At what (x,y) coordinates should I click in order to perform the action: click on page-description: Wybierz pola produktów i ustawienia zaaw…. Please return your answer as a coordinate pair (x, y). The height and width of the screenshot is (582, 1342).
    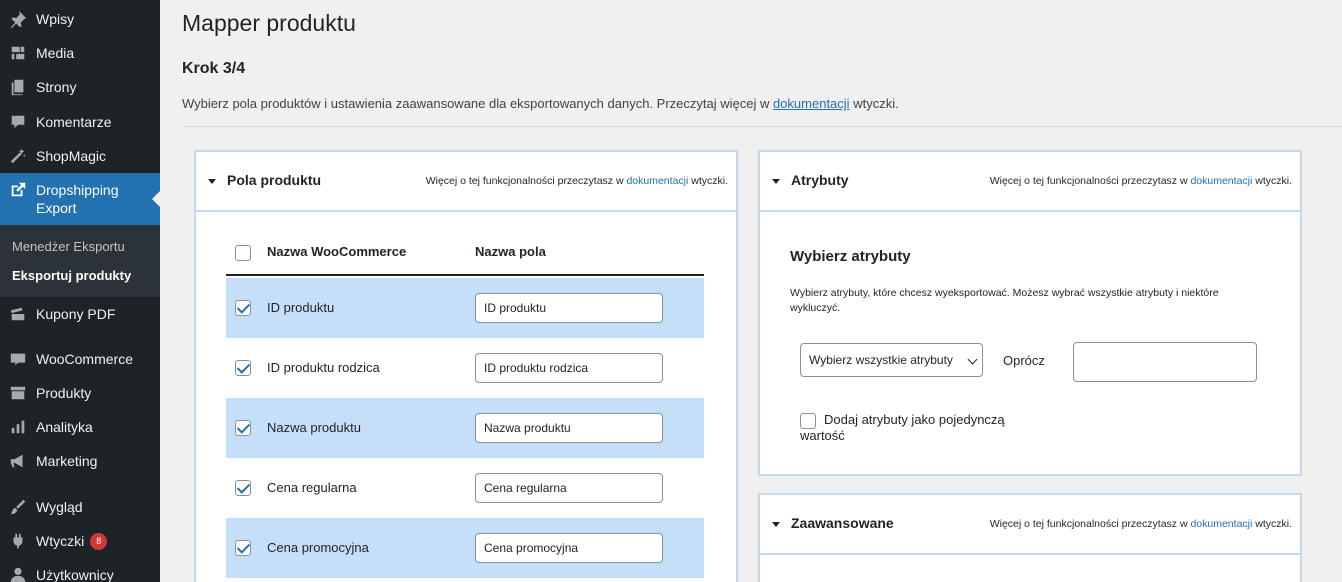
    Looking at the image, I should click on (540, 103).